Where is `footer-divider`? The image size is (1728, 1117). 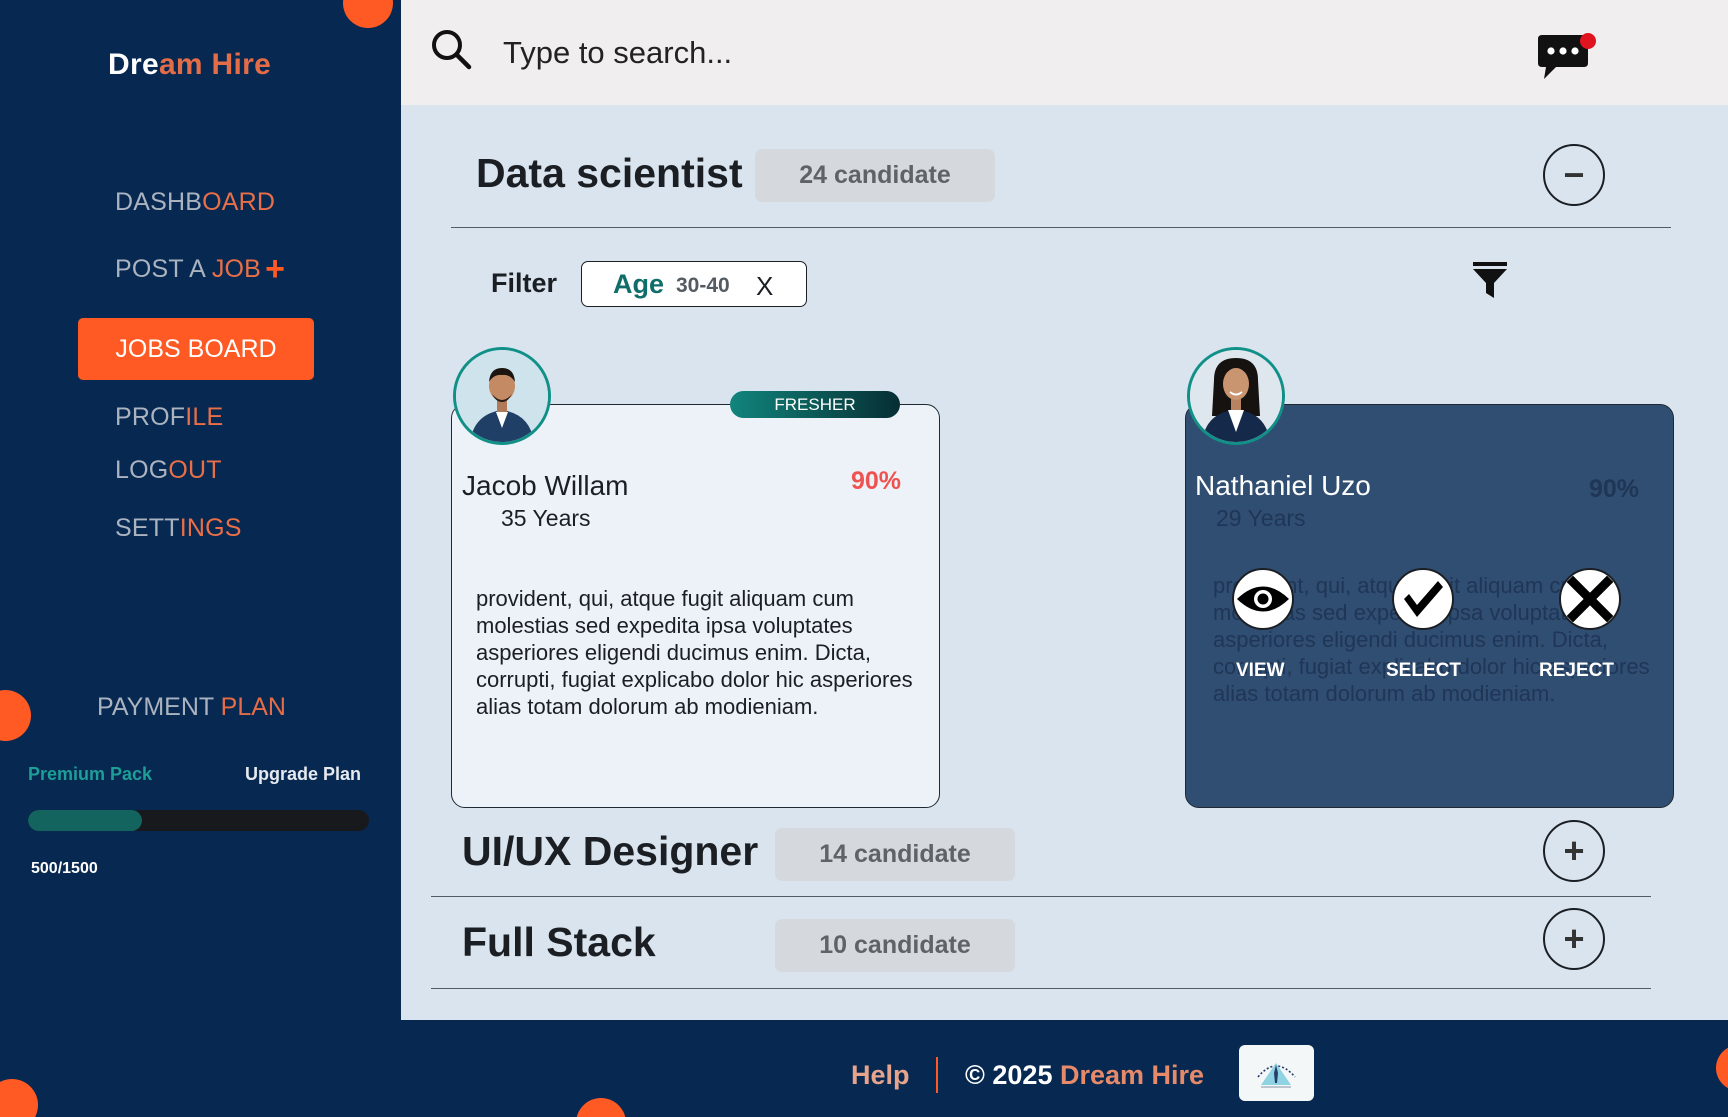 footer-divider is located at coordinates (937, 1075).